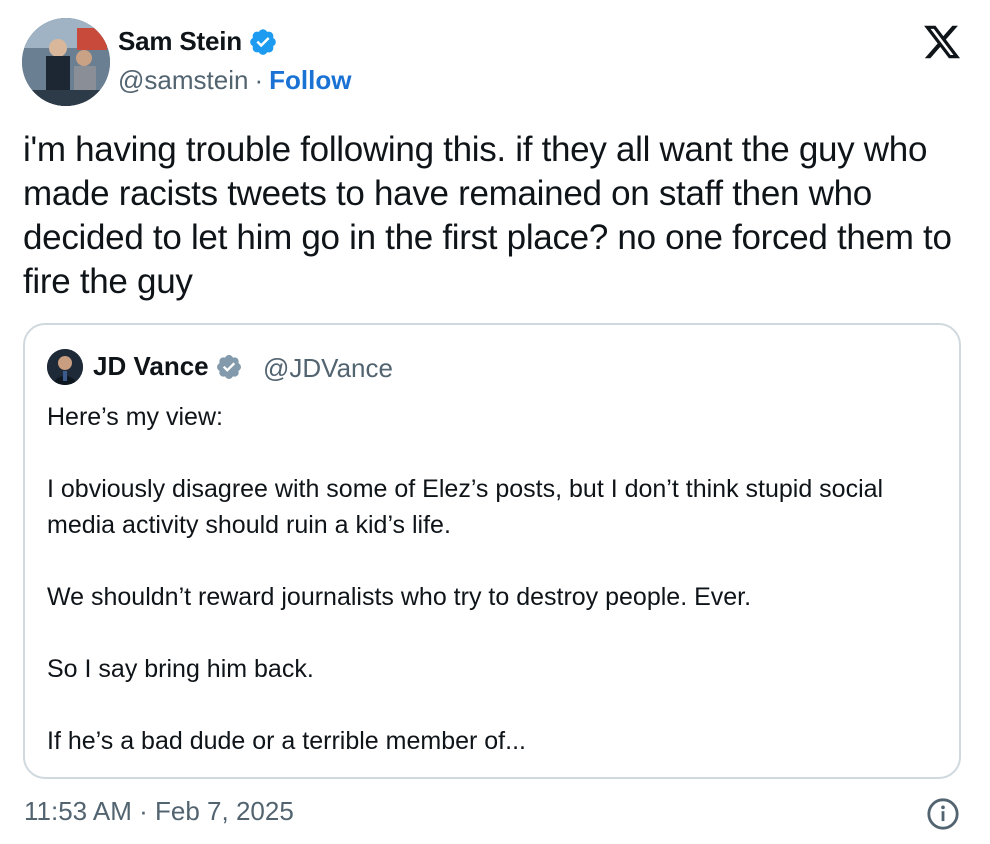  What do you see at coordinates (943, 814) in the screenshot?
I see `info-icon` at bounding box center [943, 814].